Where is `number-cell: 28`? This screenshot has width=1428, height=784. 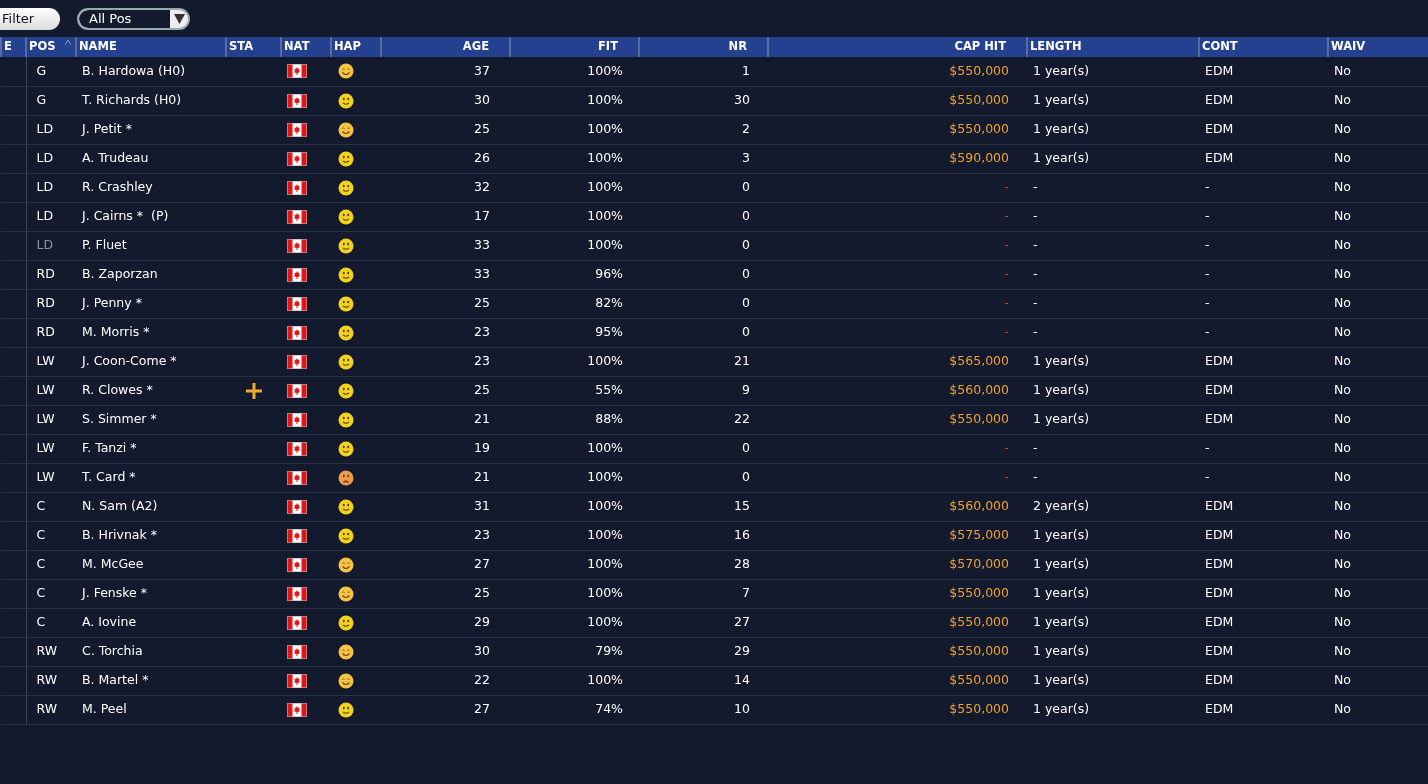
number-cell: 28 is located at coordinates (742, 564).